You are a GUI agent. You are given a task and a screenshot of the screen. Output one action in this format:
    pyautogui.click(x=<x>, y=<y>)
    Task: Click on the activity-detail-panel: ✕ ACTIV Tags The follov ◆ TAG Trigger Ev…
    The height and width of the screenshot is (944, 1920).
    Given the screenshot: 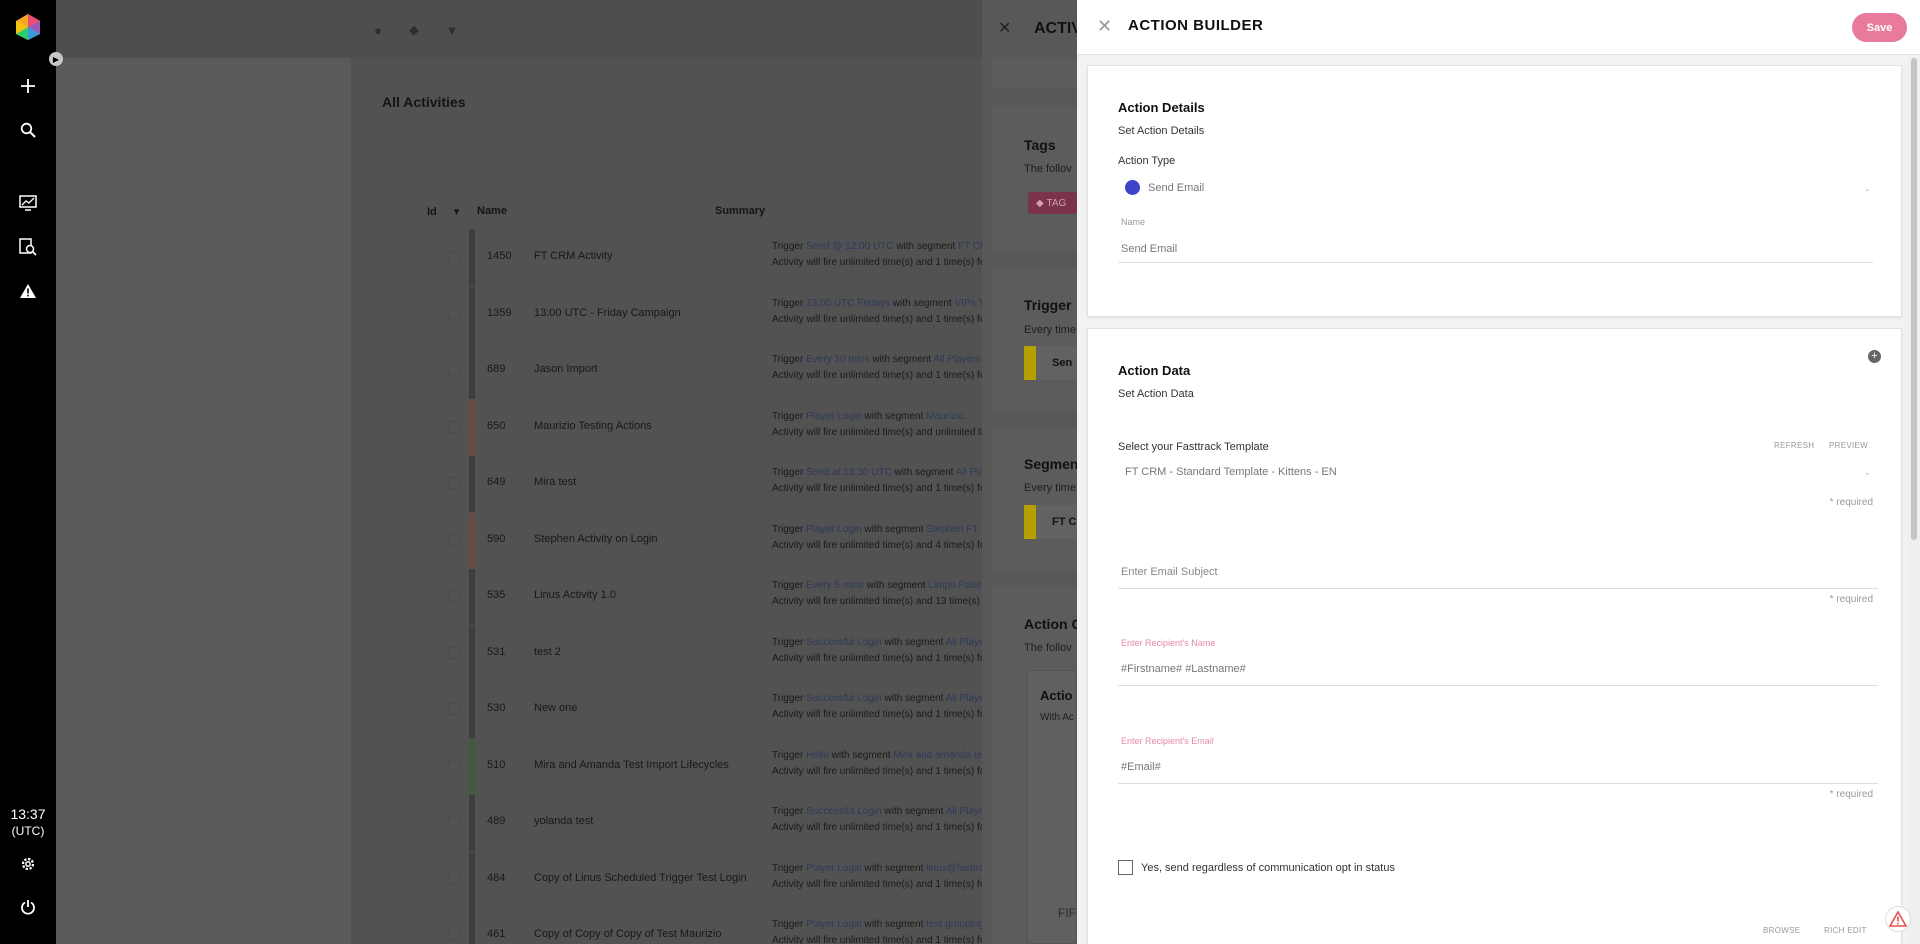 What is the action you would take?
    pyautogui.click(x=1032, y=472)
    